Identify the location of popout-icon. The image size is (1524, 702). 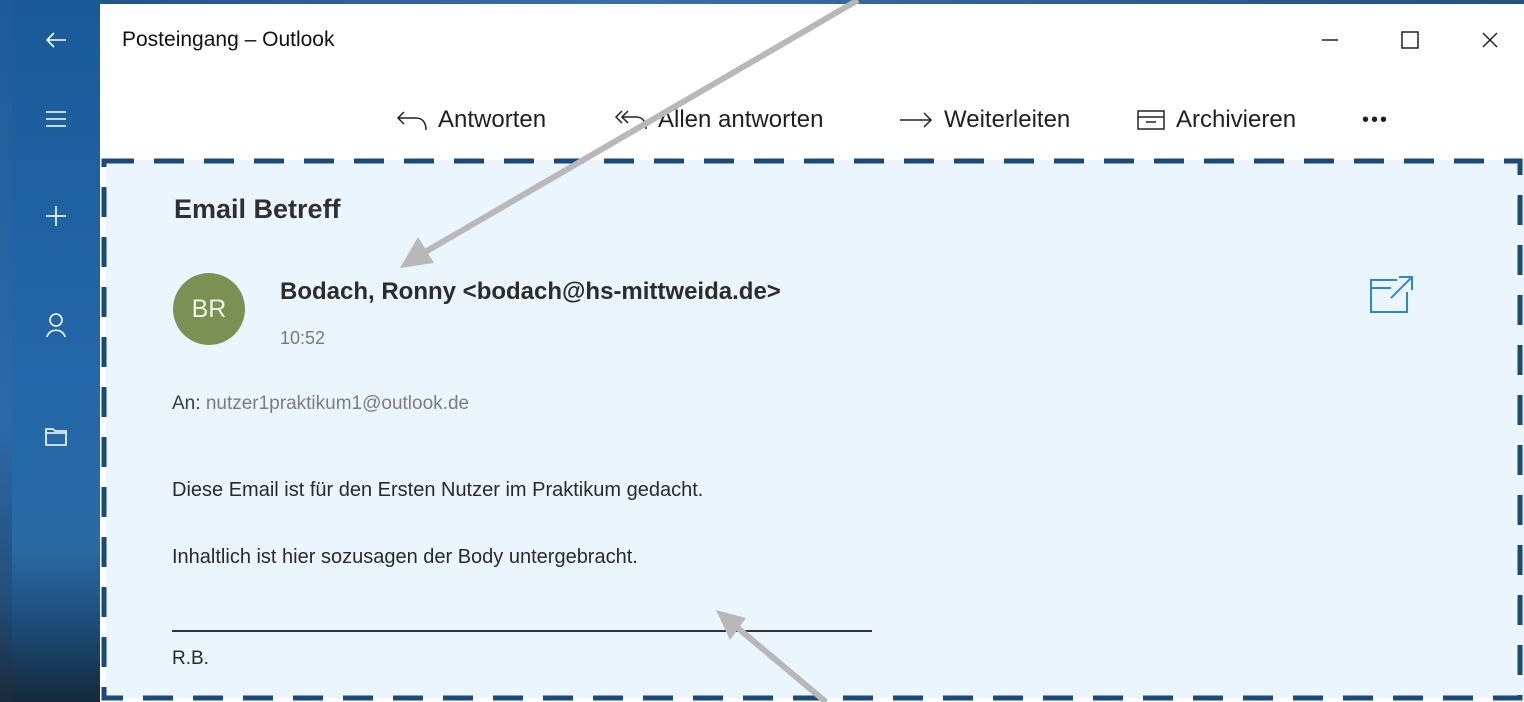
(1392, 298).